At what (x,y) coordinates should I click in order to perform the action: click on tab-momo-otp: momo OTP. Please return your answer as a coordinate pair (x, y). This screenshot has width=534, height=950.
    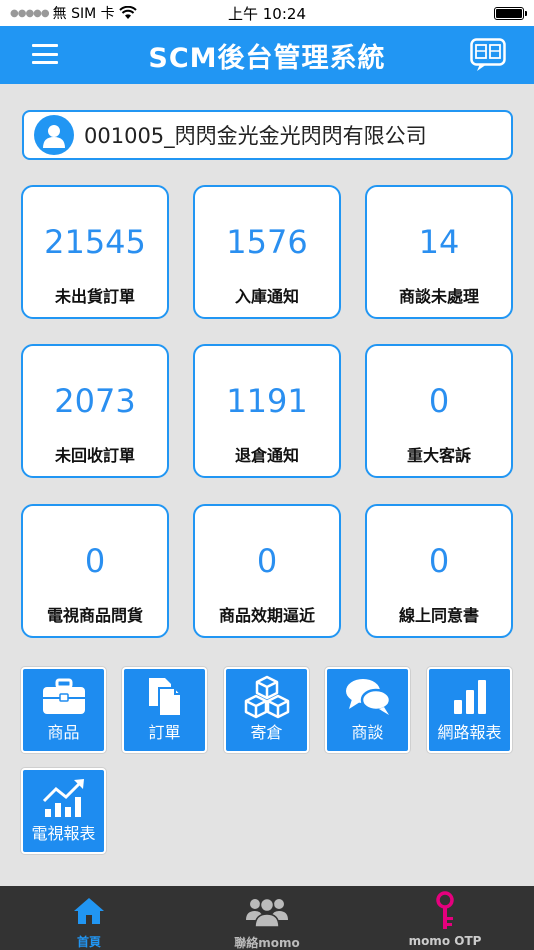
    Looking at the image, I should click on (445, 918).